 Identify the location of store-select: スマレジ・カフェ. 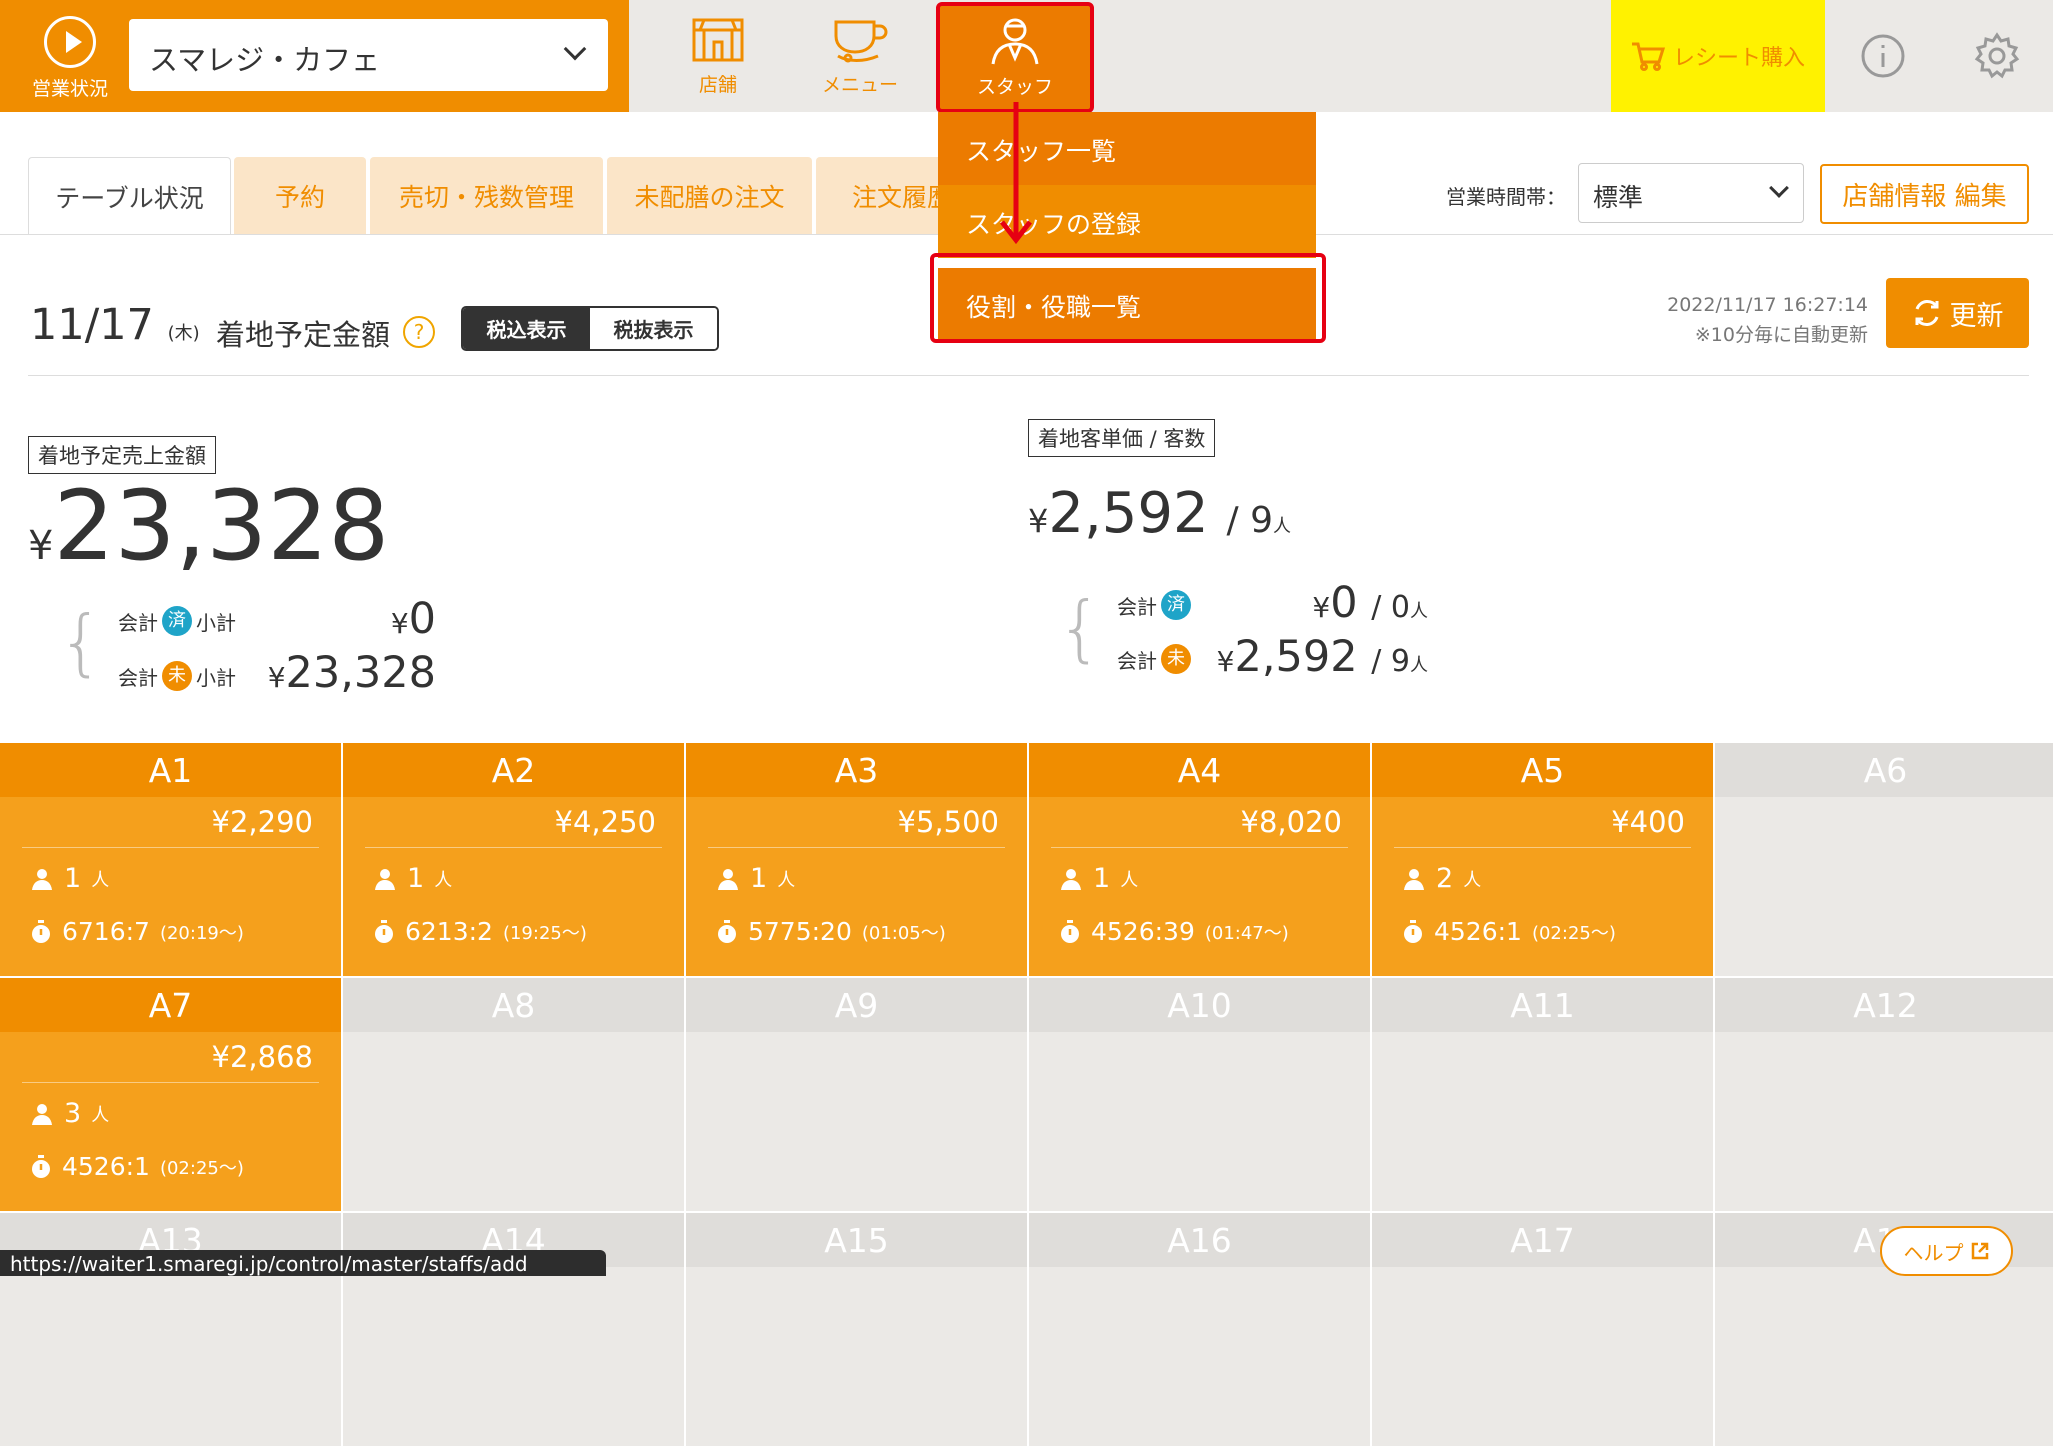
(368, 55).